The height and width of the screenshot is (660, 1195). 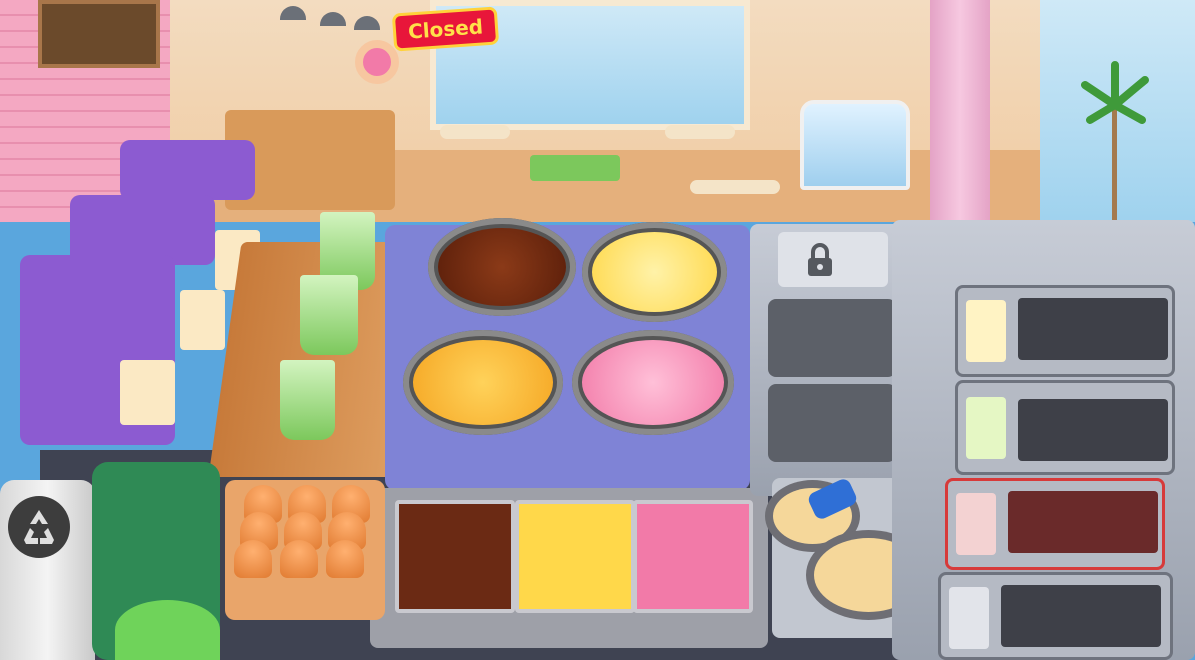 I want to click on cake-pan-caramel, so click(x=483, y=382).